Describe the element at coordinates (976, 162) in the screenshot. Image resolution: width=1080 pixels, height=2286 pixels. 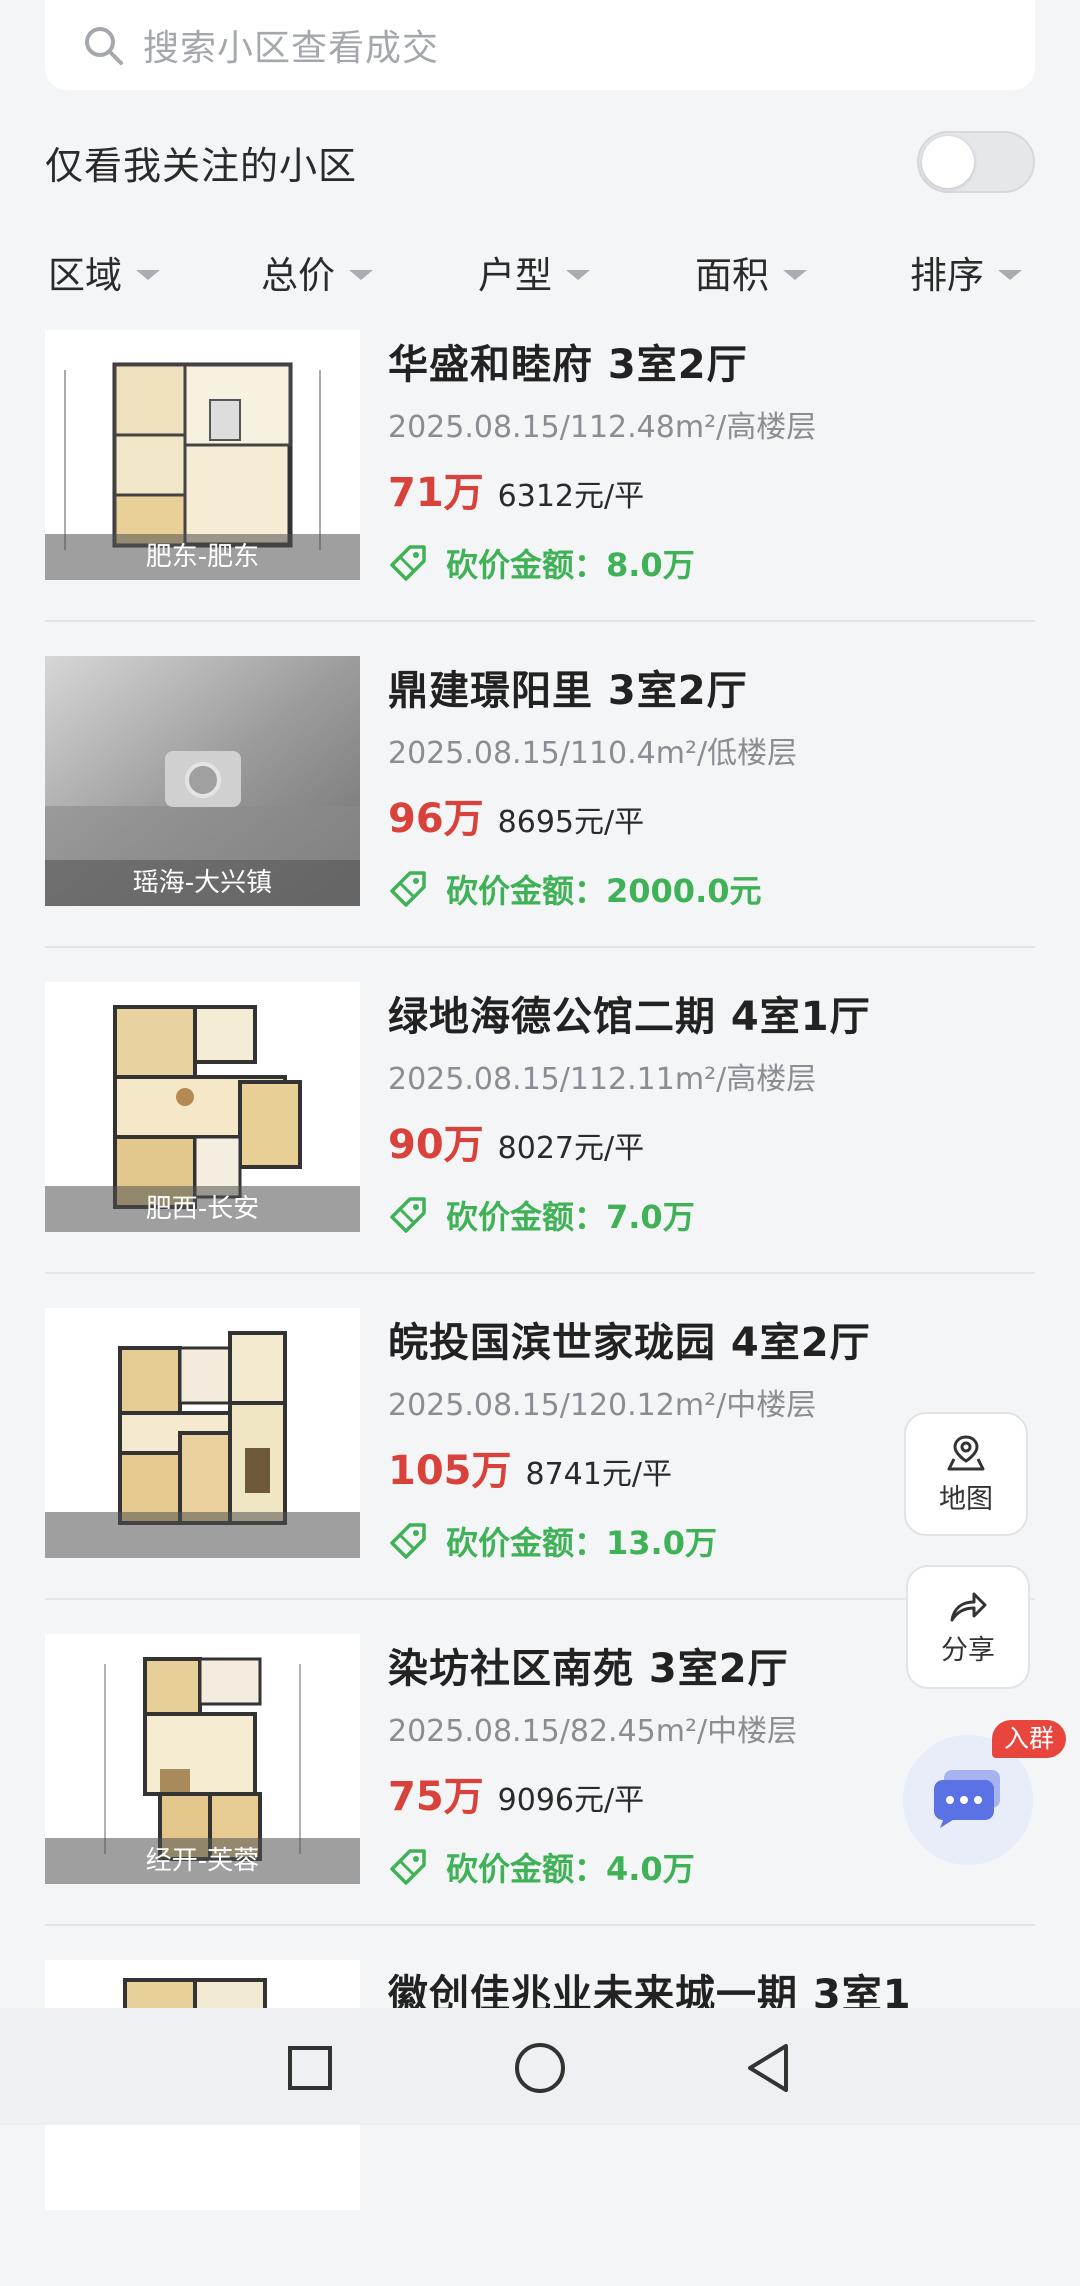
I see `follow-toggle` at that location.